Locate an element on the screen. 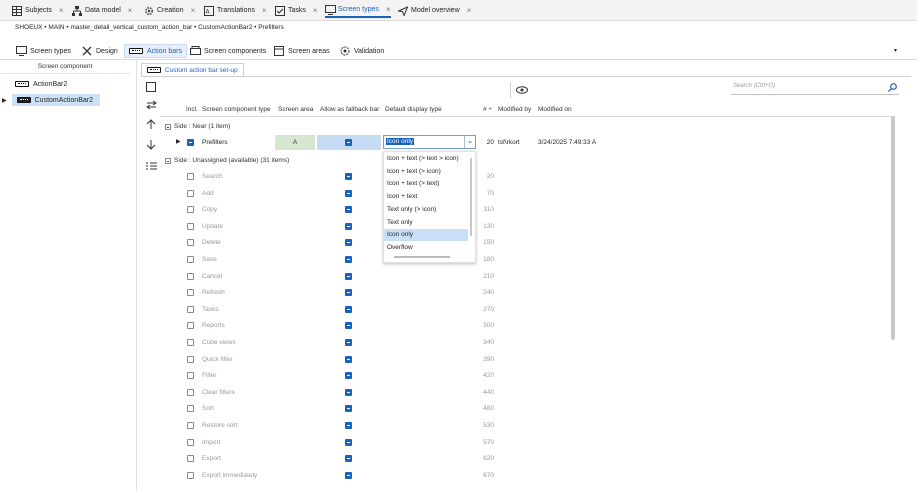  eye-icon is located at coordinates (522, 91).